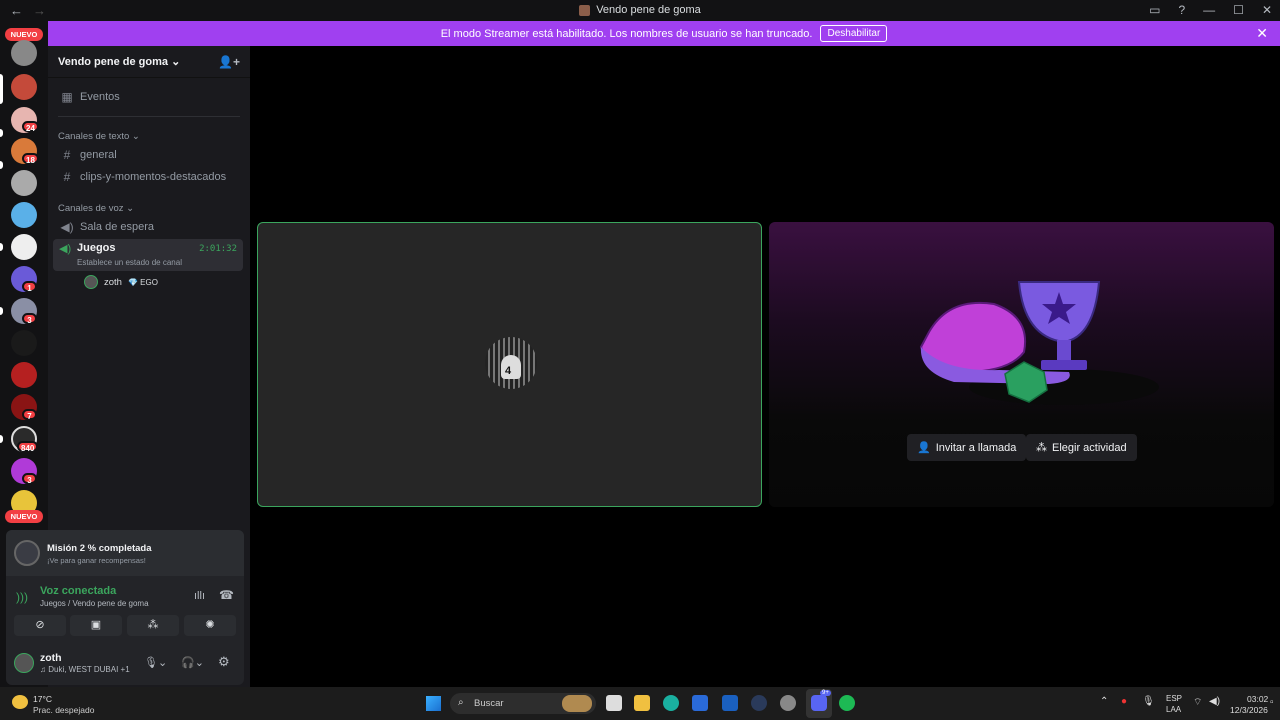  What do you see at coordinates (1249, 710) in the screenshot?
I see `clock-date: 12/3/2026` at bounding box center [1249, 710].